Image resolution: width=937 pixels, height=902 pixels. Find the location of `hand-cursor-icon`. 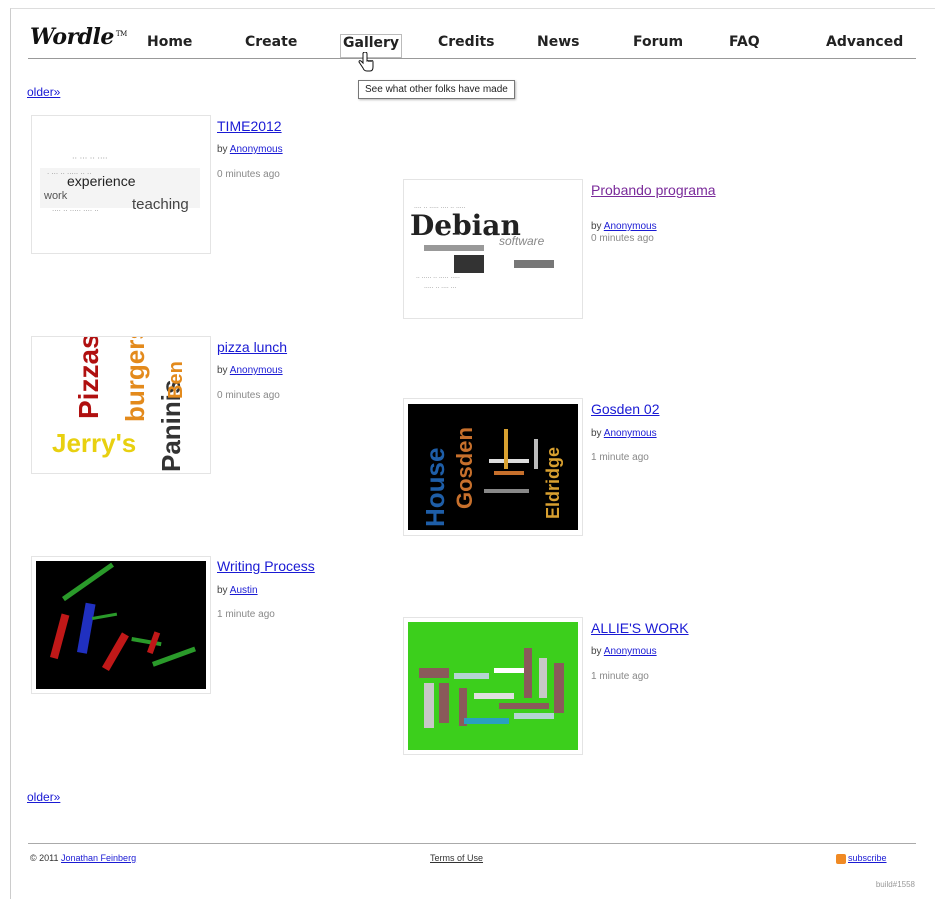

hand-cursor-icon is located at coordinates (366, 62).